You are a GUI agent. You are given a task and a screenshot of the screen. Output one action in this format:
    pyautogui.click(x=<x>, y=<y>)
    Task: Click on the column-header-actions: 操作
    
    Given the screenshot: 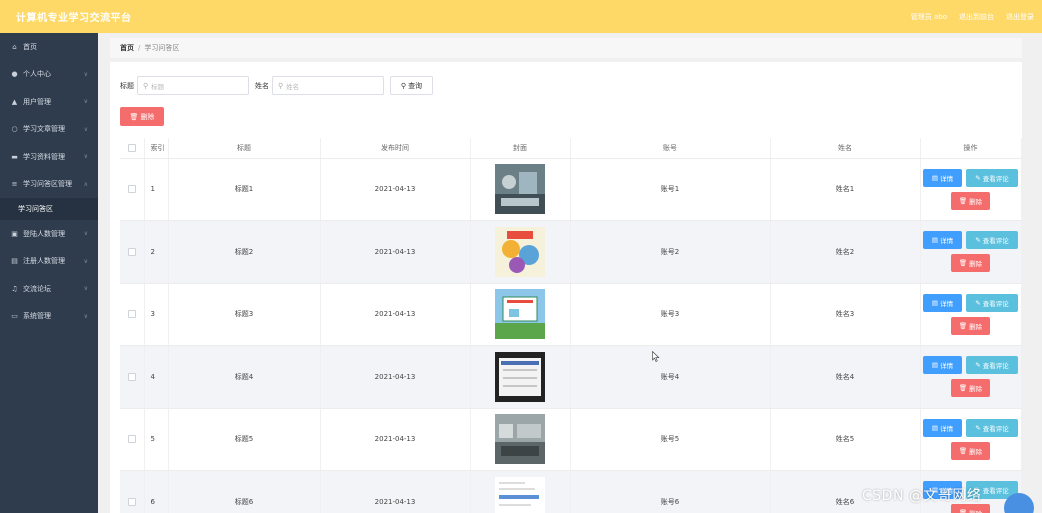 What is the action you would take?
    pyautogui.click(x=971, y=148)
    